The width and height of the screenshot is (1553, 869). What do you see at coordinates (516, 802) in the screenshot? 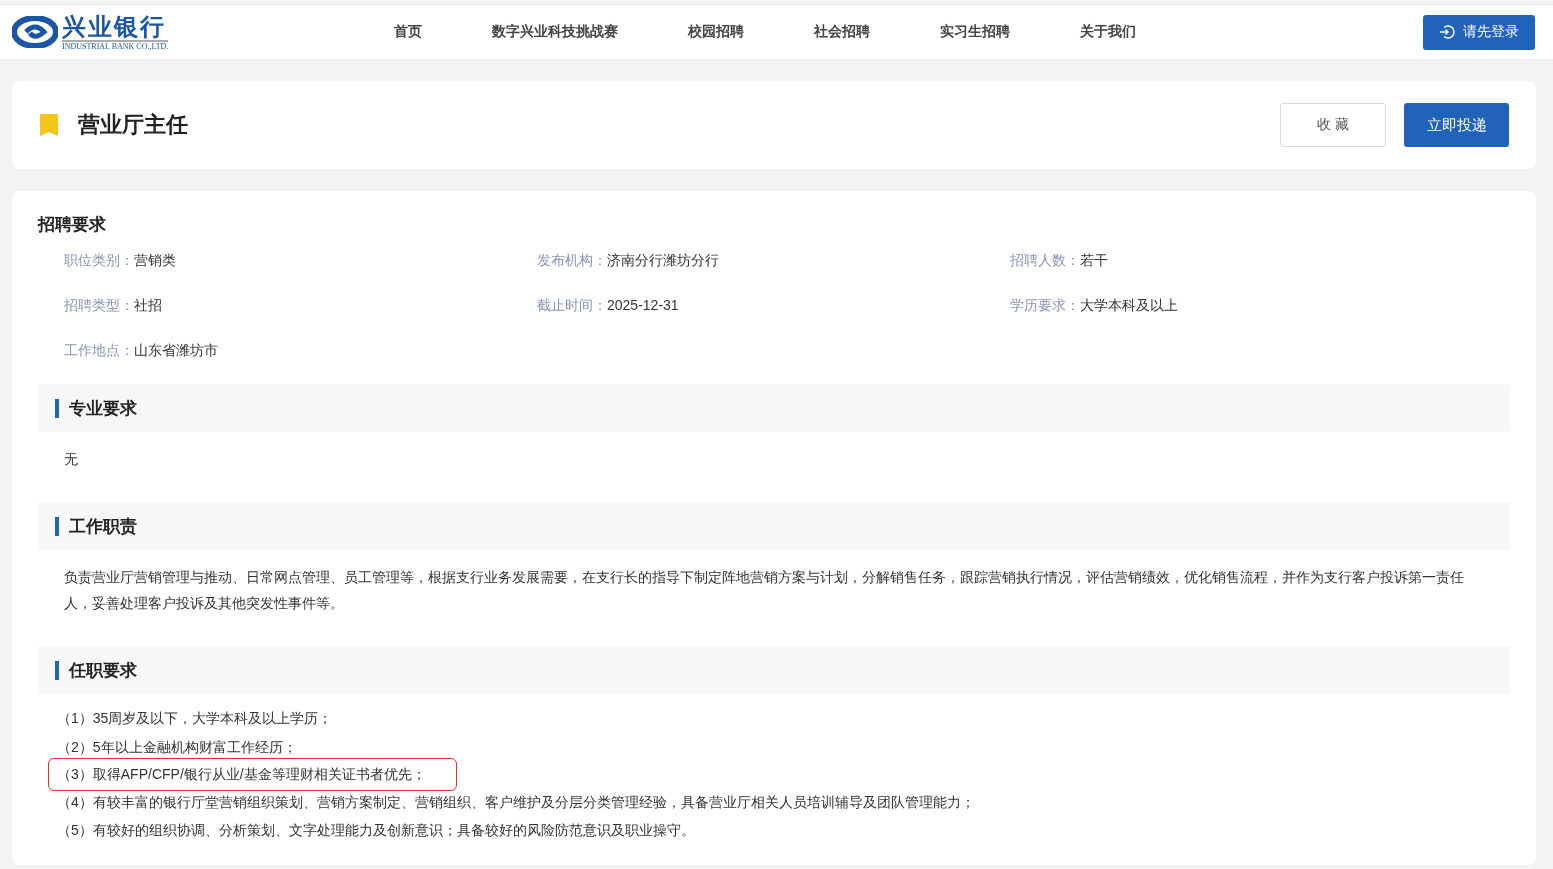
I see `requirement-item: （4）有较丰富的银行厅堂营销组织策划、营销方案制定、营销组织、客户维护及分层分类管理经验，具备营业厅相关人员培训辅导及团队管理能力；` at bounding box center [516, 802].